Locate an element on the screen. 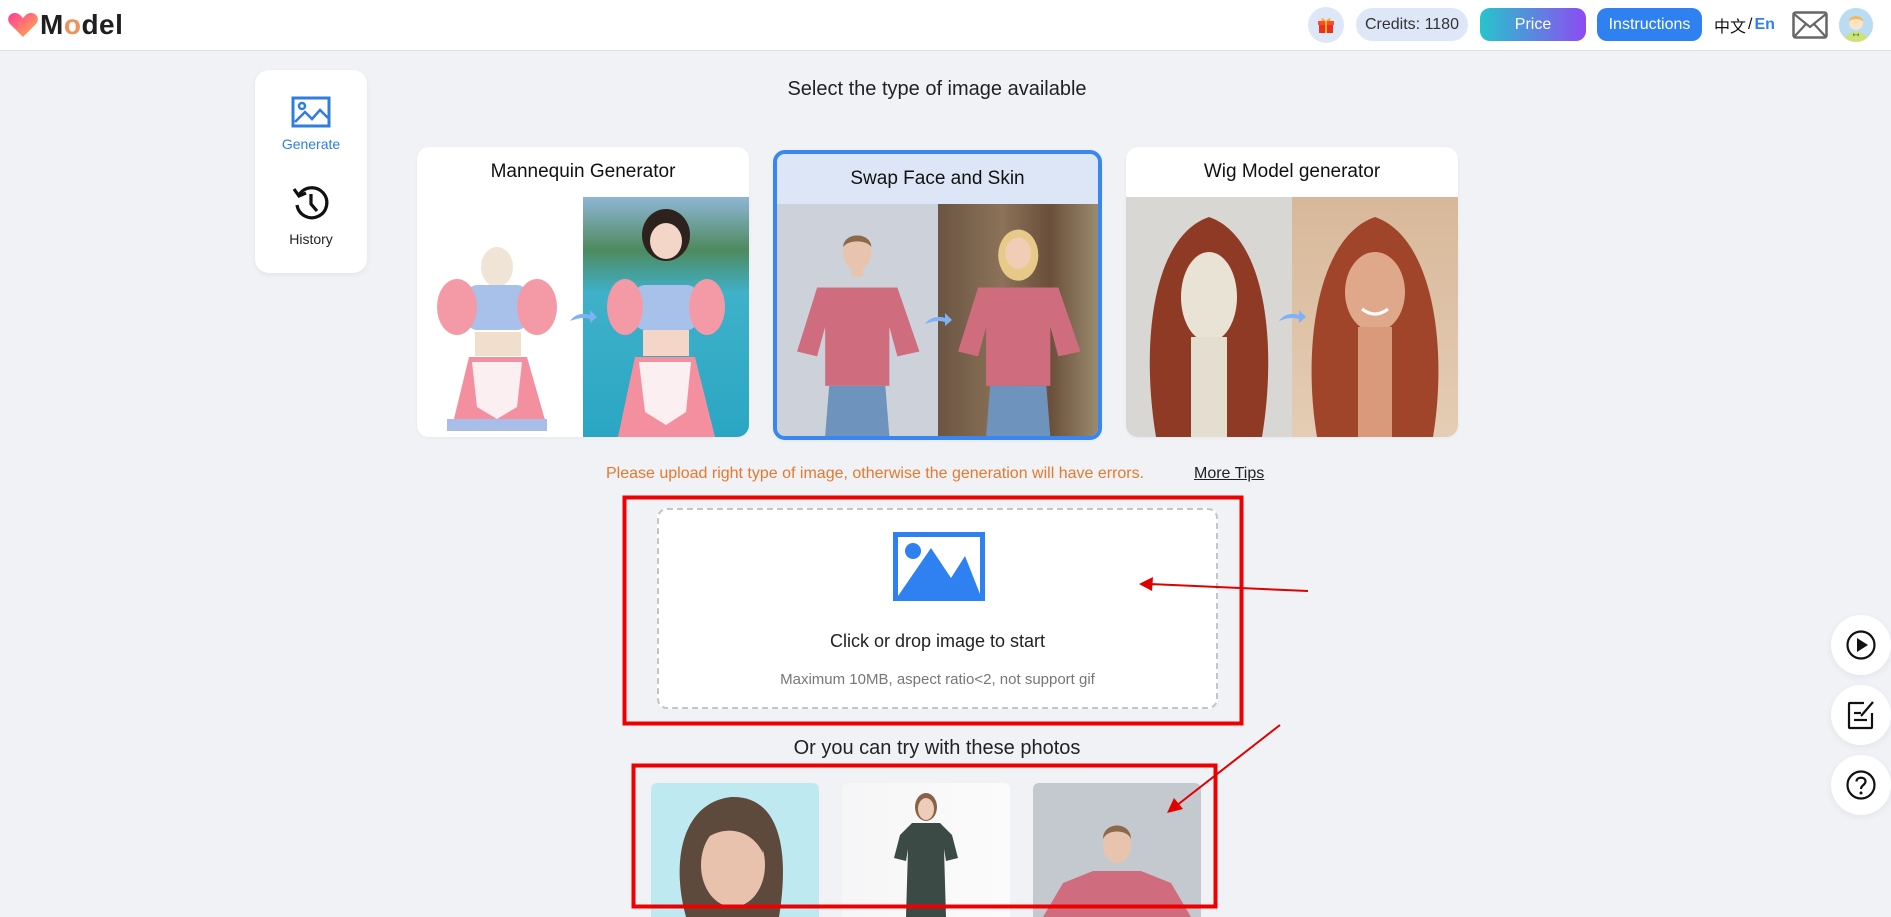 This screenshot has width=1891, height=917. sidebar-item-history: History is located at coordinates (311, 215).